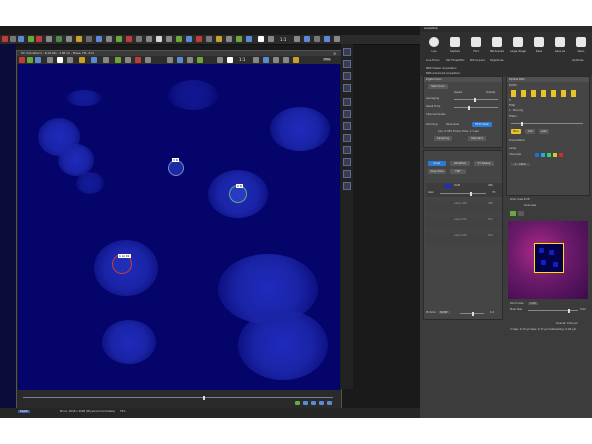 The image size is (592, 444). What do you see at coordinates (463, 193) in the screenshot?
I see `gain-slider` at bounding box center [463, 193].